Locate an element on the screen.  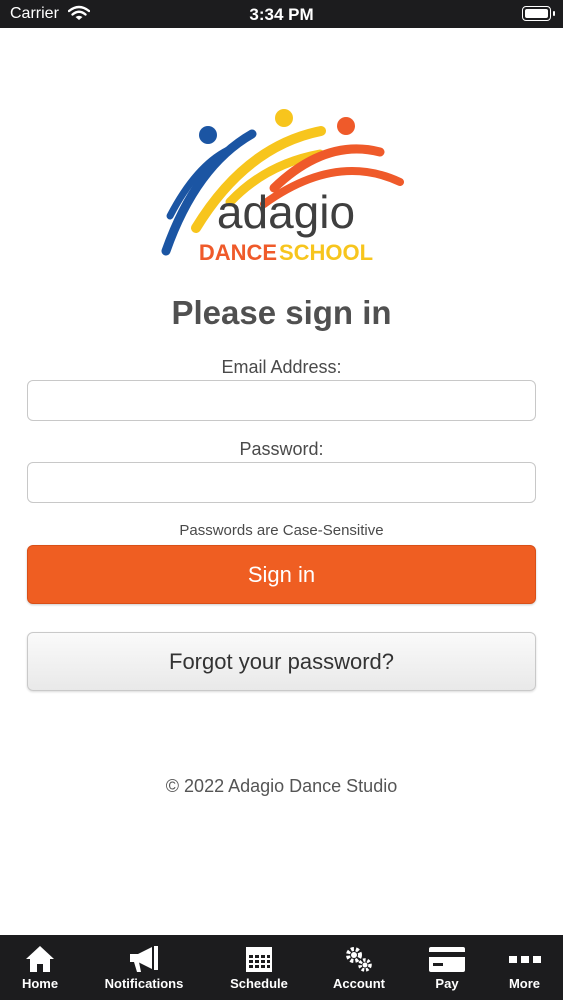
tab-account: Account is located at coordinates (359, 967).